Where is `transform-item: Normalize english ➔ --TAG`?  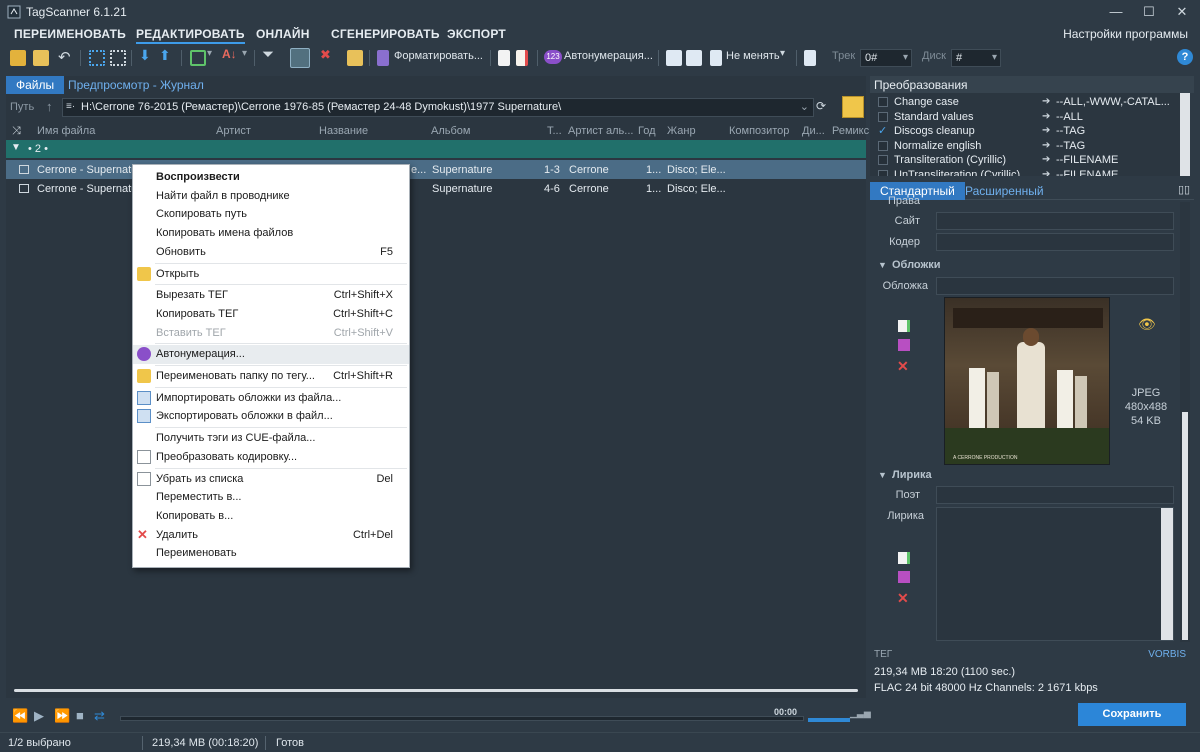 transform-item: Normalize english ➔ --TAG is located at coordinates (1025, 146).